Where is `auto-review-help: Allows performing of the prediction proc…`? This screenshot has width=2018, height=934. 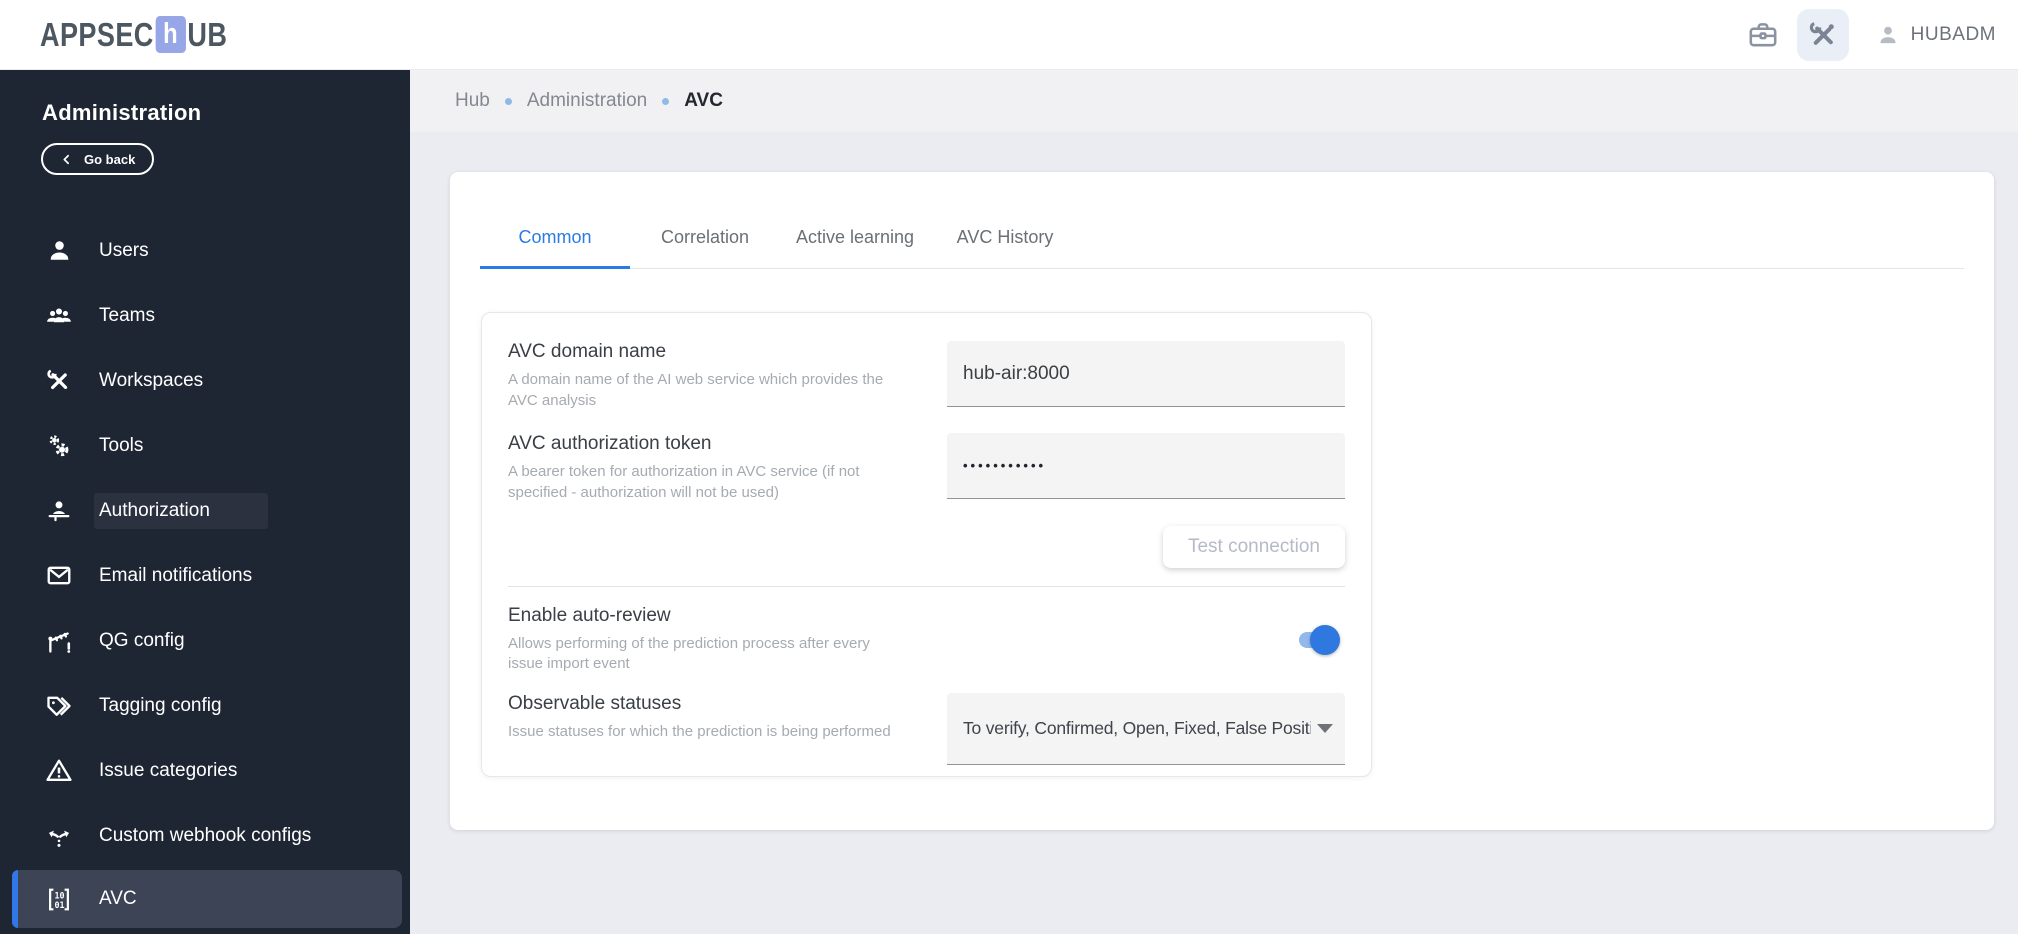
auto-review-help: Allows performing of the prediction proc… is located at coordinates (689, 653).